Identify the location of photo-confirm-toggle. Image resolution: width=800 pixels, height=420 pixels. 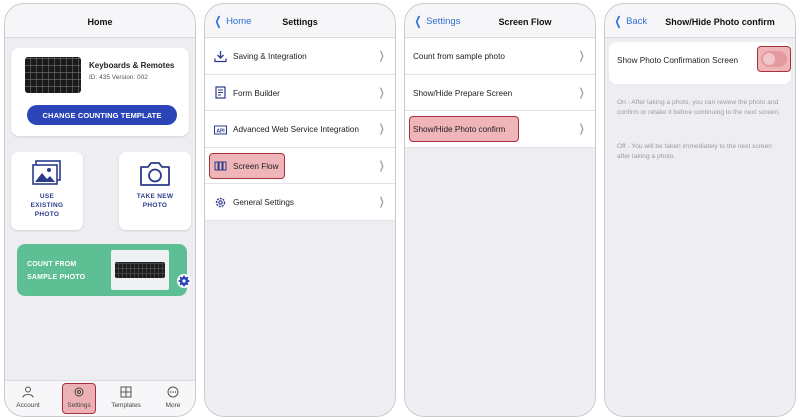
(774, 59).